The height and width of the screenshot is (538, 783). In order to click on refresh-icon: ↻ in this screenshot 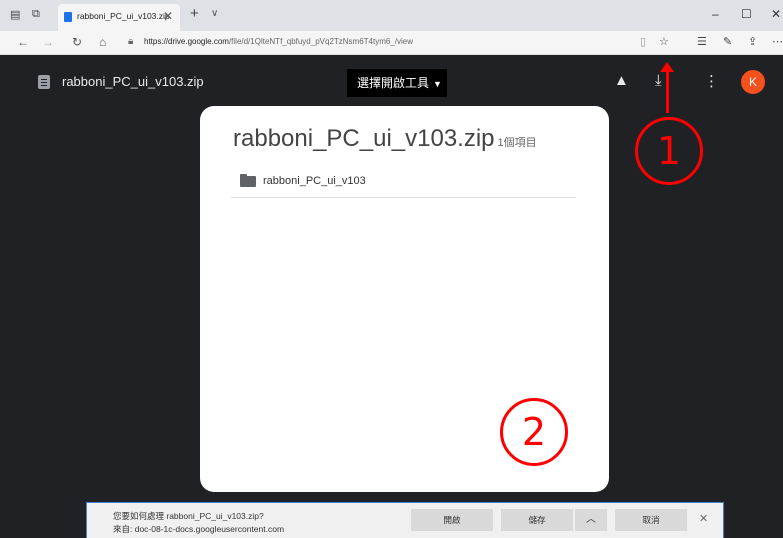, I will do `click(77, 42)`.